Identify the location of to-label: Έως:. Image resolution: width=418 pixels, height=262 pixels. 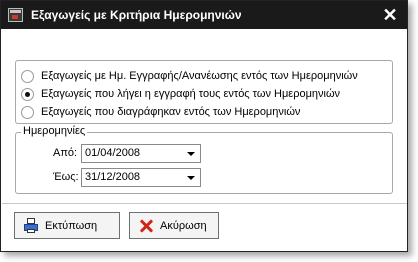
(66, 177).